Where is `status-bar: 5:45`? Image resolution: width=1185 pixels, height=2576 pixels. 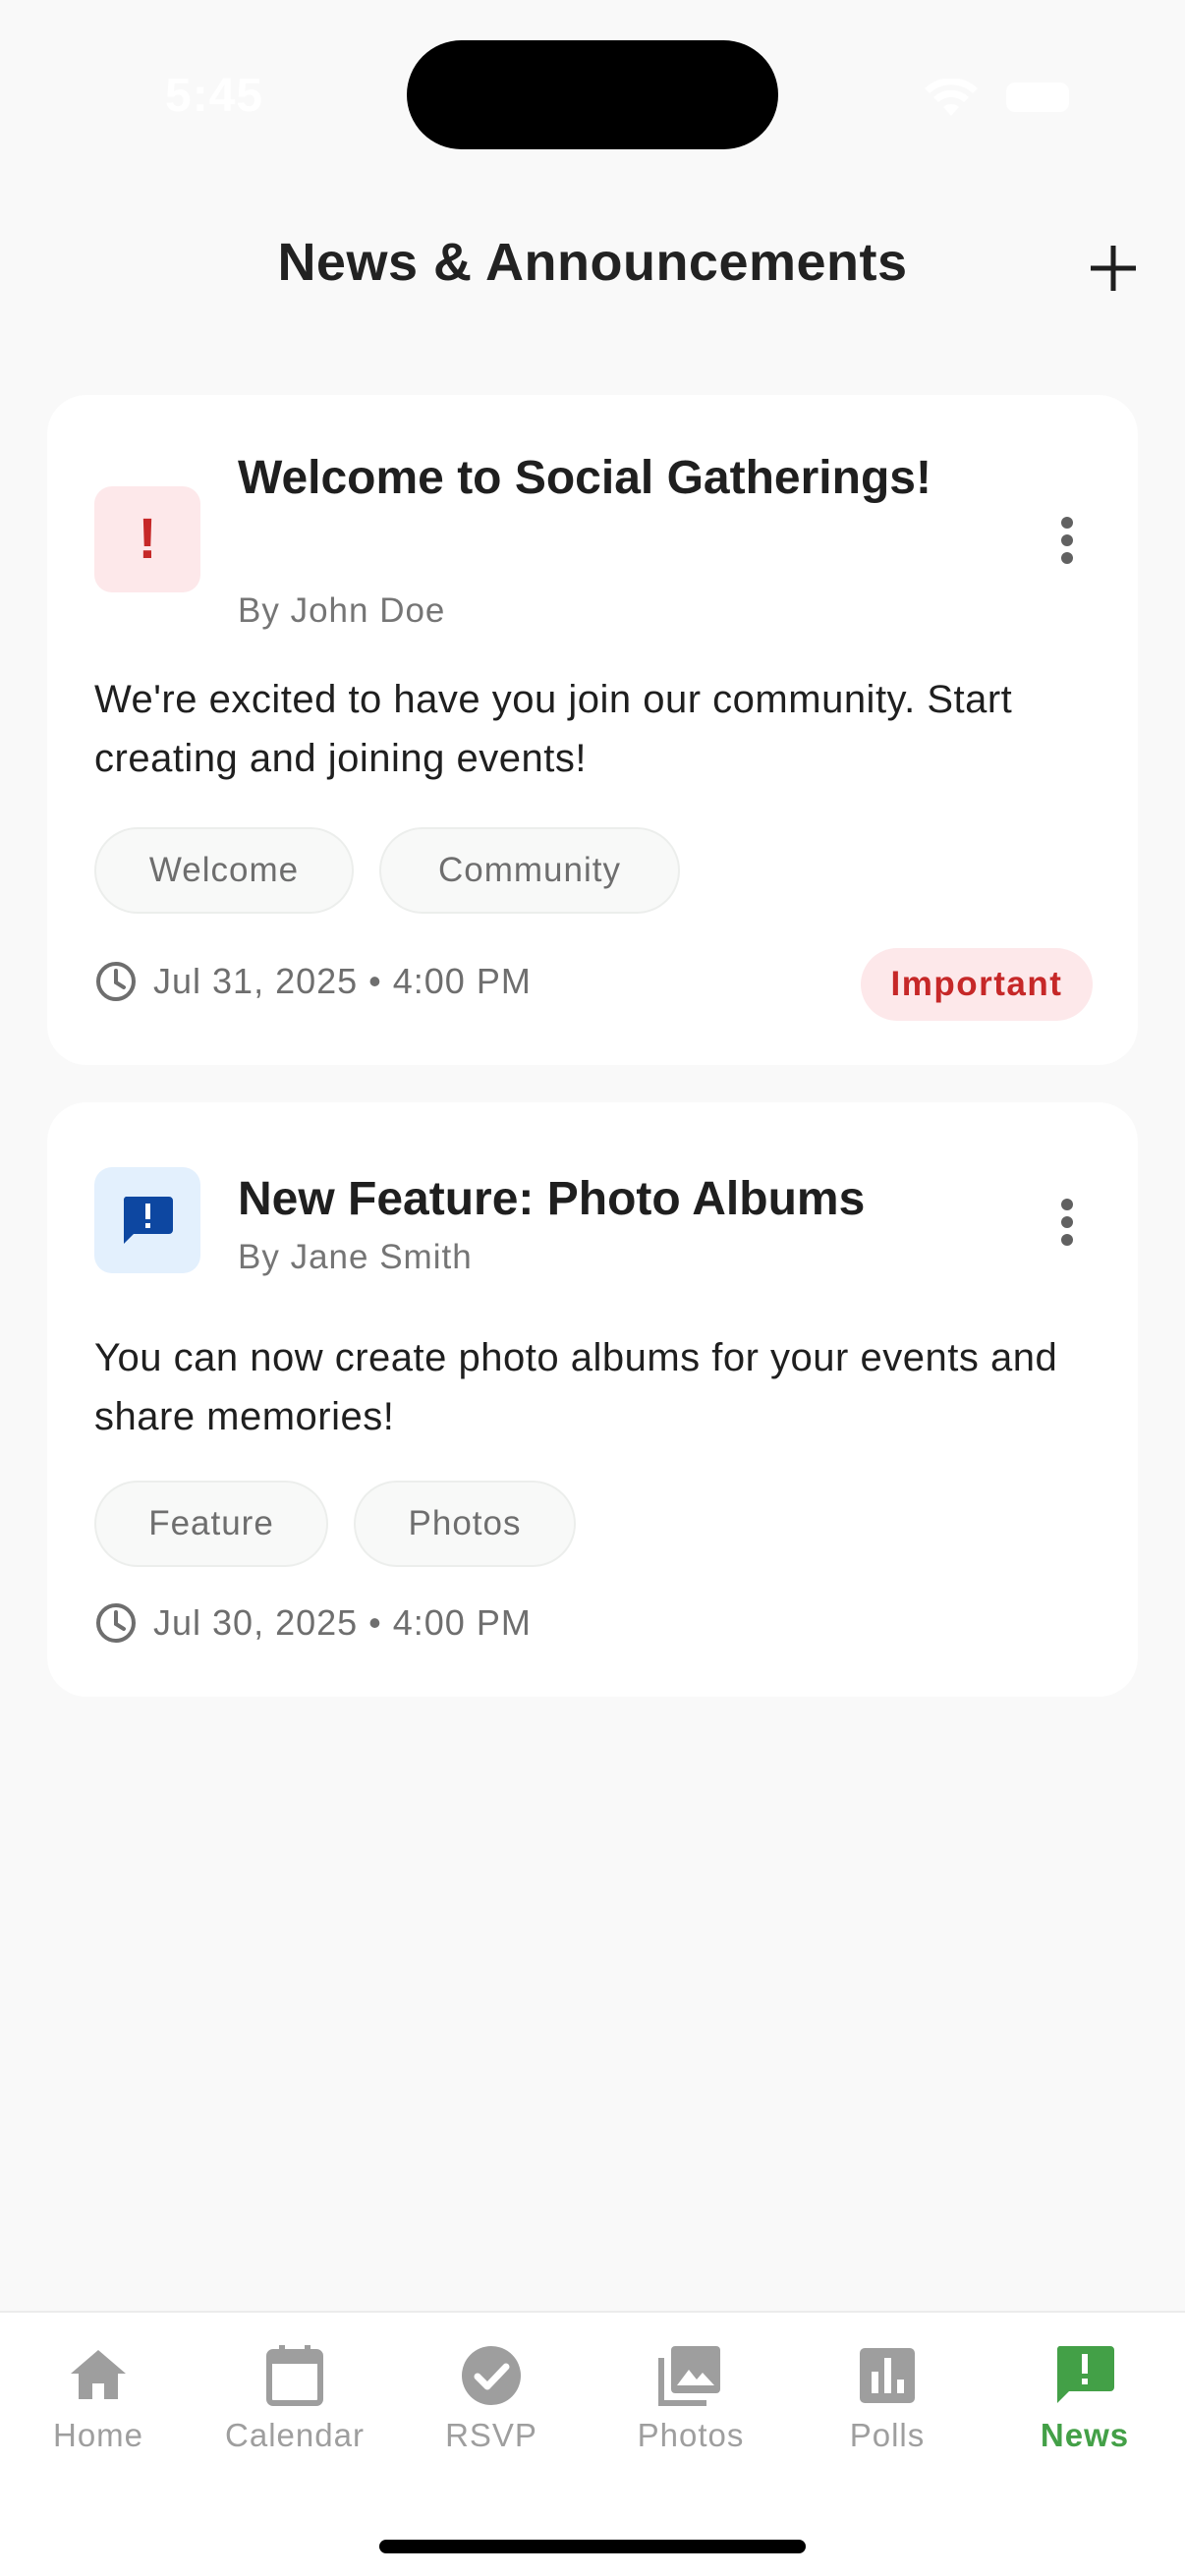
status-bar: 5:45 is located at coordinates (592, 78).